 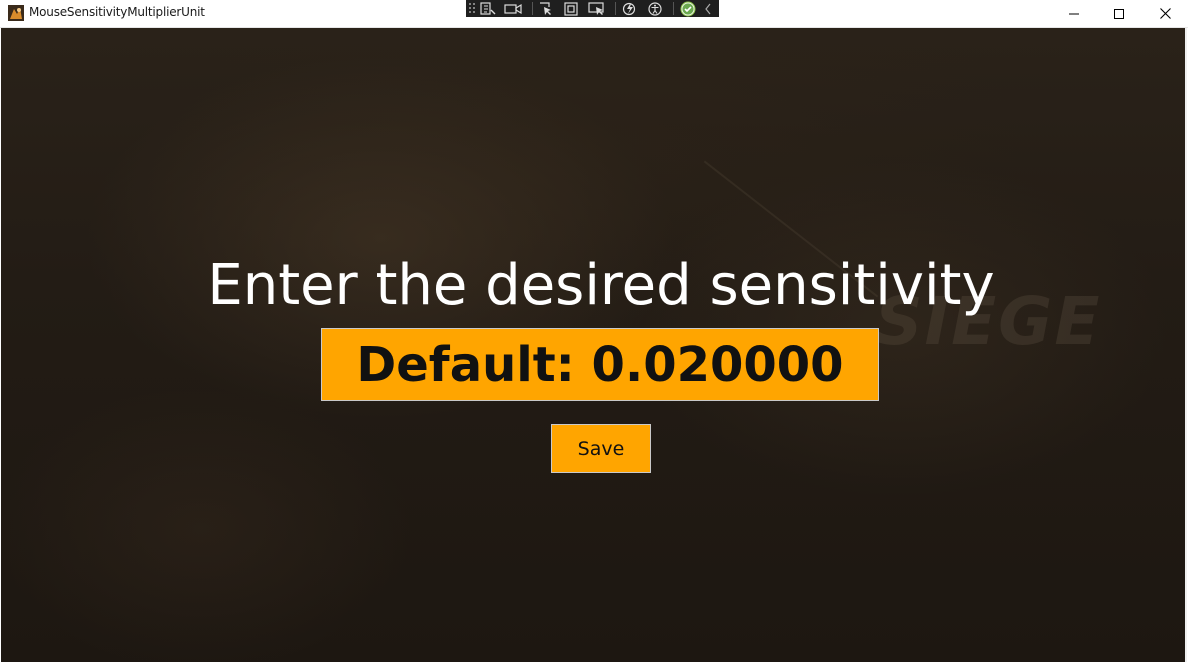 I want to click on title-bar: MouseSensitivityMultiplierUnit, so click(x=594, y=14).